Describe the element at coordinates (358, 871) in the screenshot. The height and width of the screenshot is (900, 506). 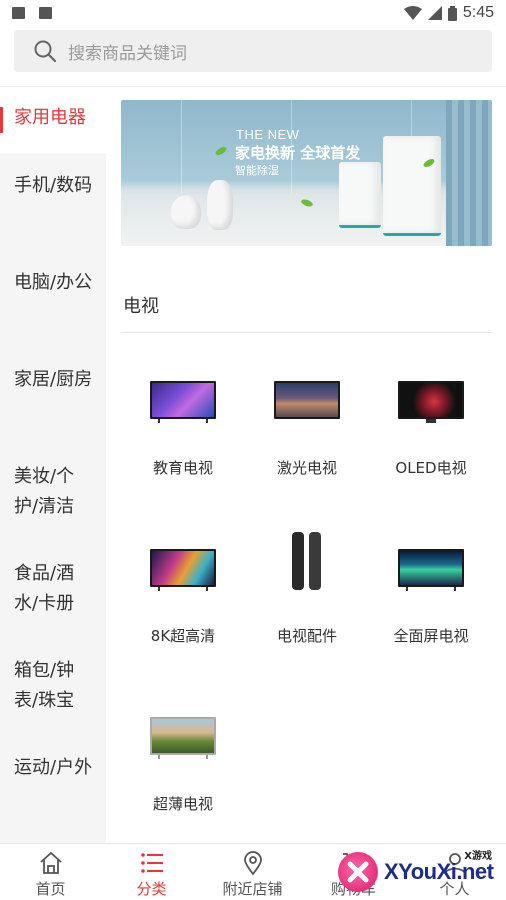
I see `watermark-logo-icon` at that location.